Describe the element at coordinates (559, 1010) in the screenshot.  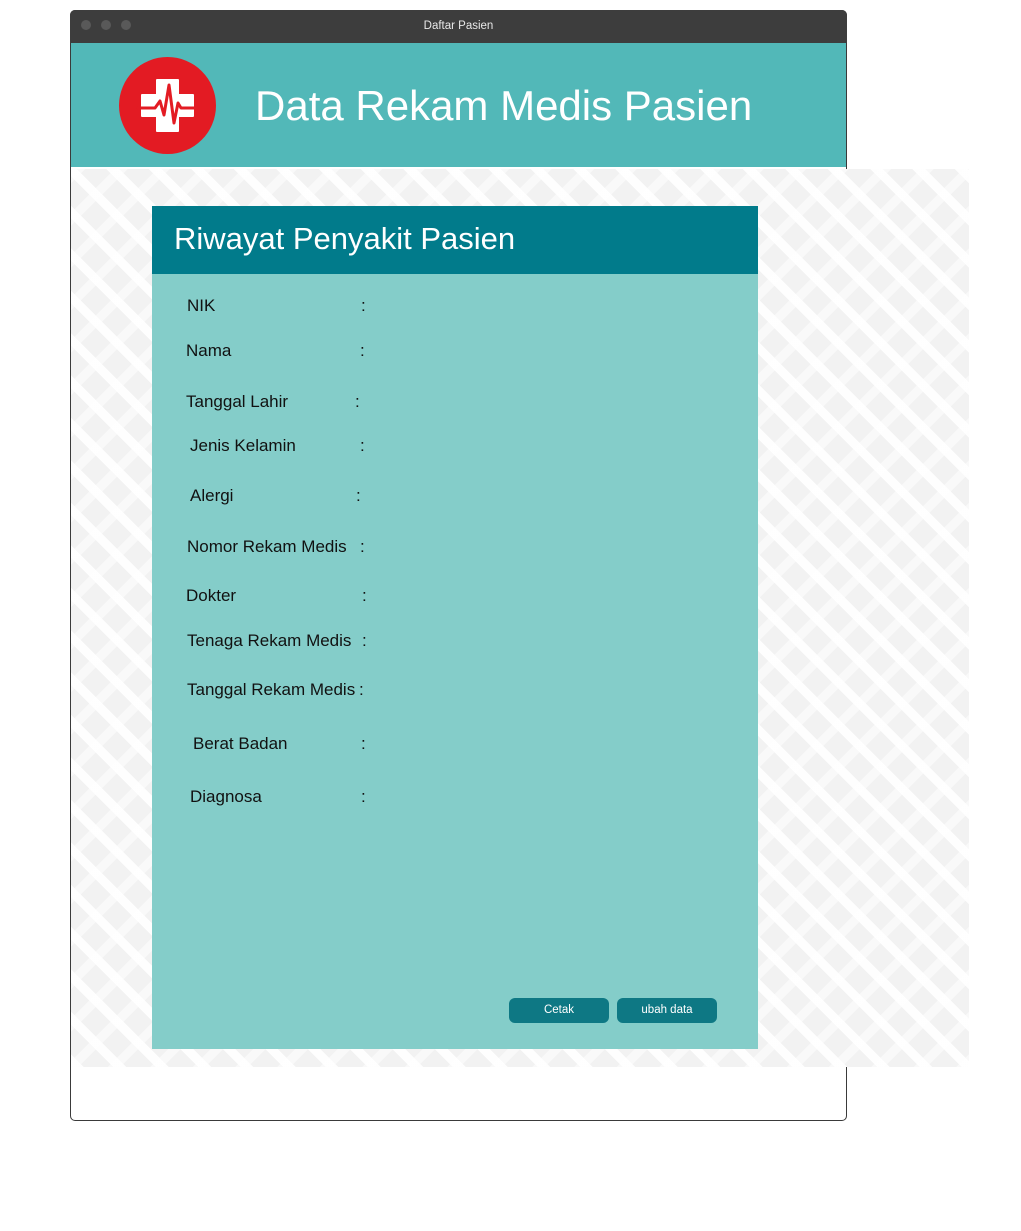
I see `print-button: Cetak` at that location.